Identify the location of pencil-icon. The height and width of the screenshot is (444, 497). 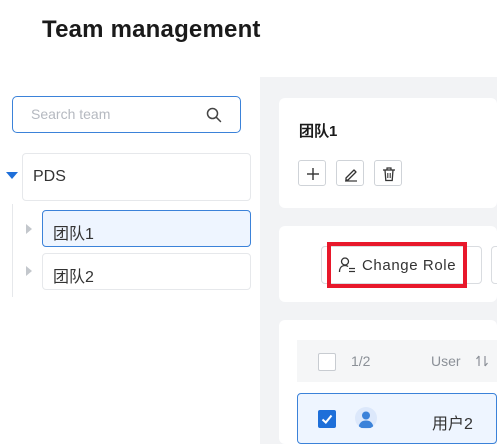
(351, 175).